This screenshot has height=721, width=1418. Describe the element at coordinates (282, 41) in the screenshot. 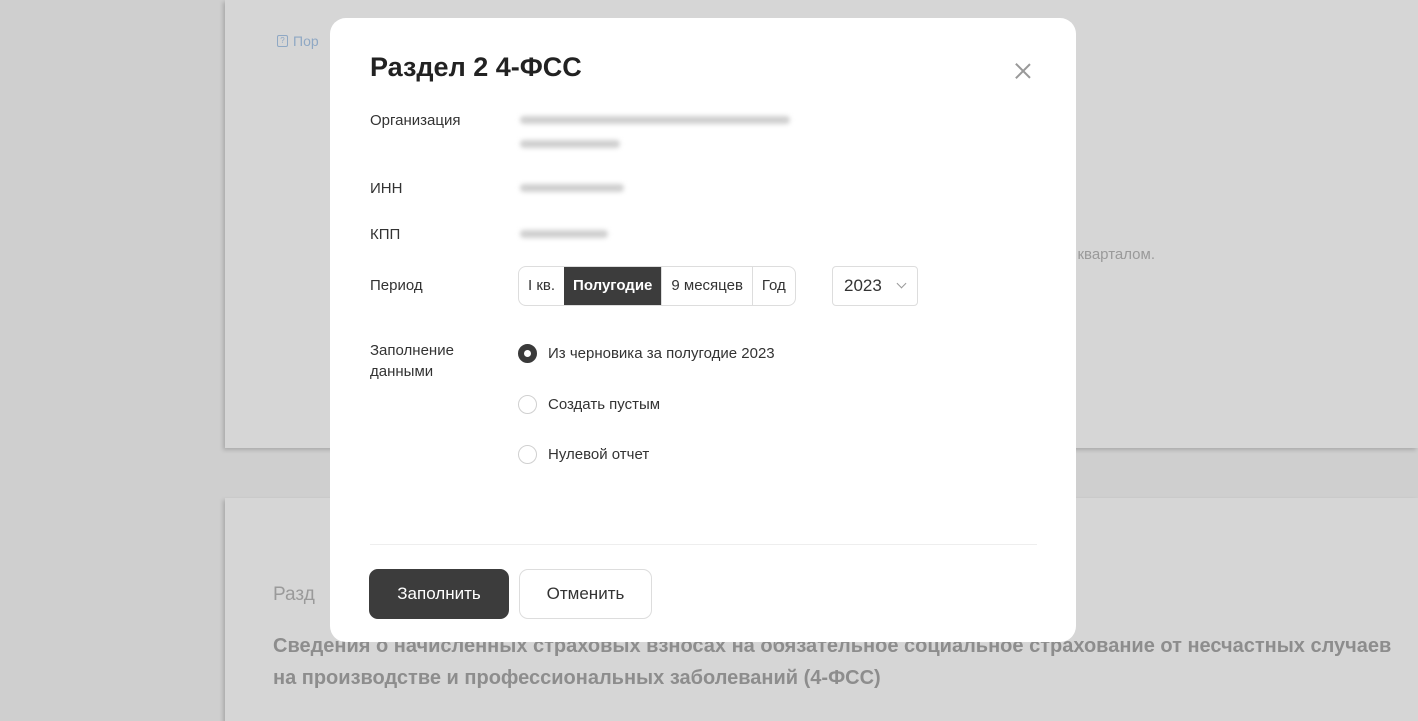

I see `help-icon: ?` at that location.